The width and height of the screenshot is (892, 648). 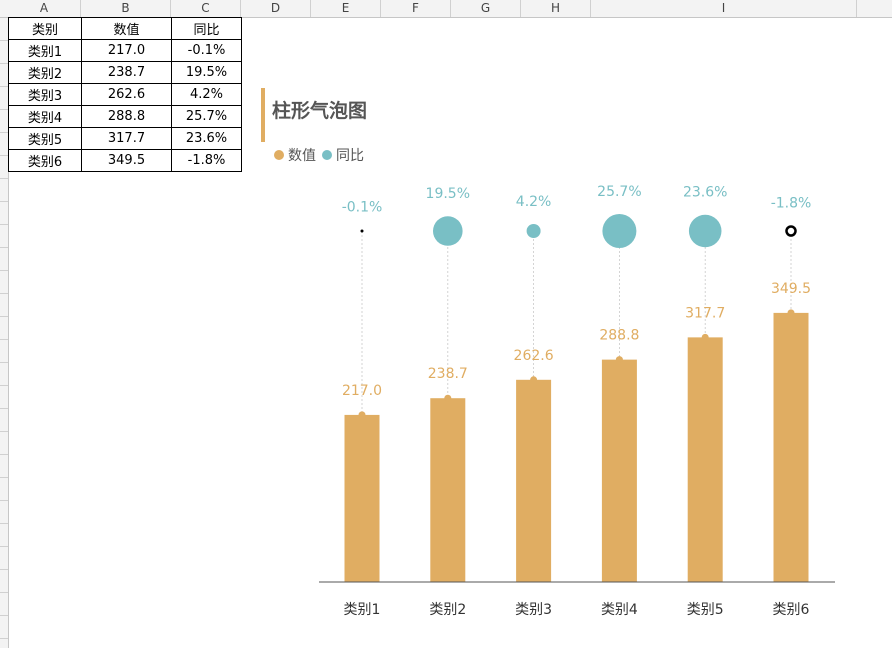 What do you see at coordinates (448, 374) in the screenshot?
I see `bar-value-label: 238.7` at bounding box center [448, 374].